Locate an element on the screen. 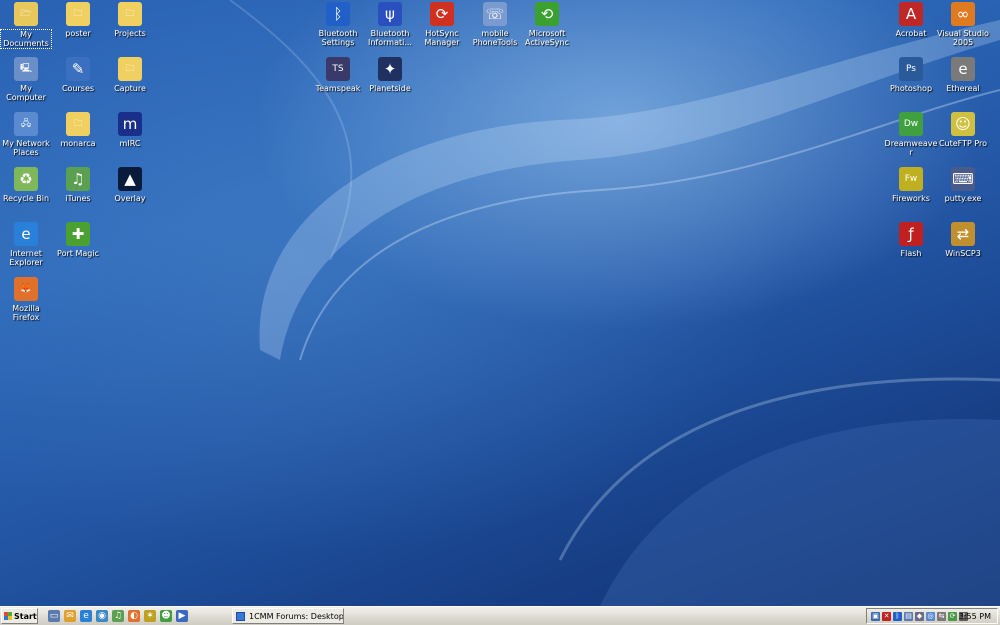 This screenshot has height=625, width=1000. desktop-icon-label: WinSCP3 is located at coordinates (963, 253).